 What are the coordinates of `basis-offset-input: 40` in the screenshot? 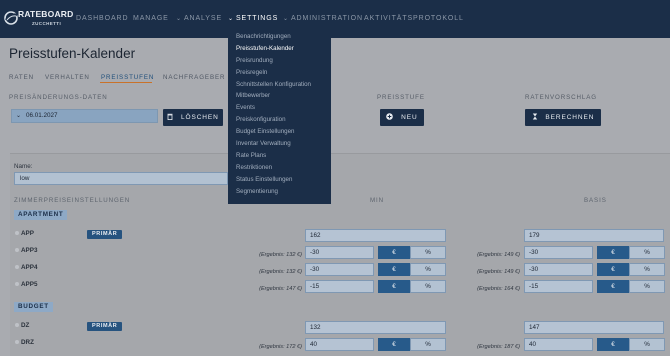 It's located at (558, 344).